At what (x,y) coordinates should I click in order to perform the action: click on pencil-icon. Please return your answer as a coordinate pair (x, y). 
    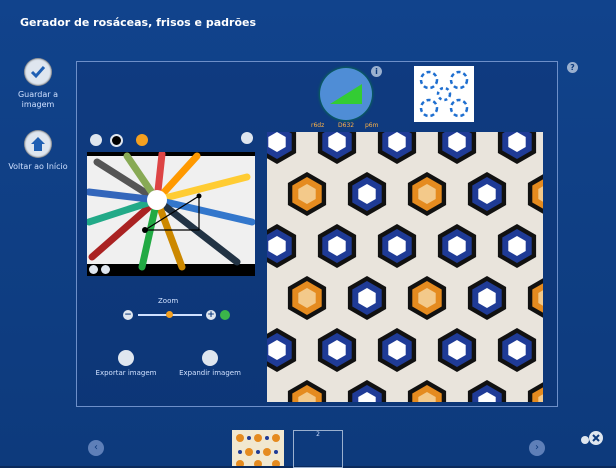
    Looking at the image, I should click on (247, 138).